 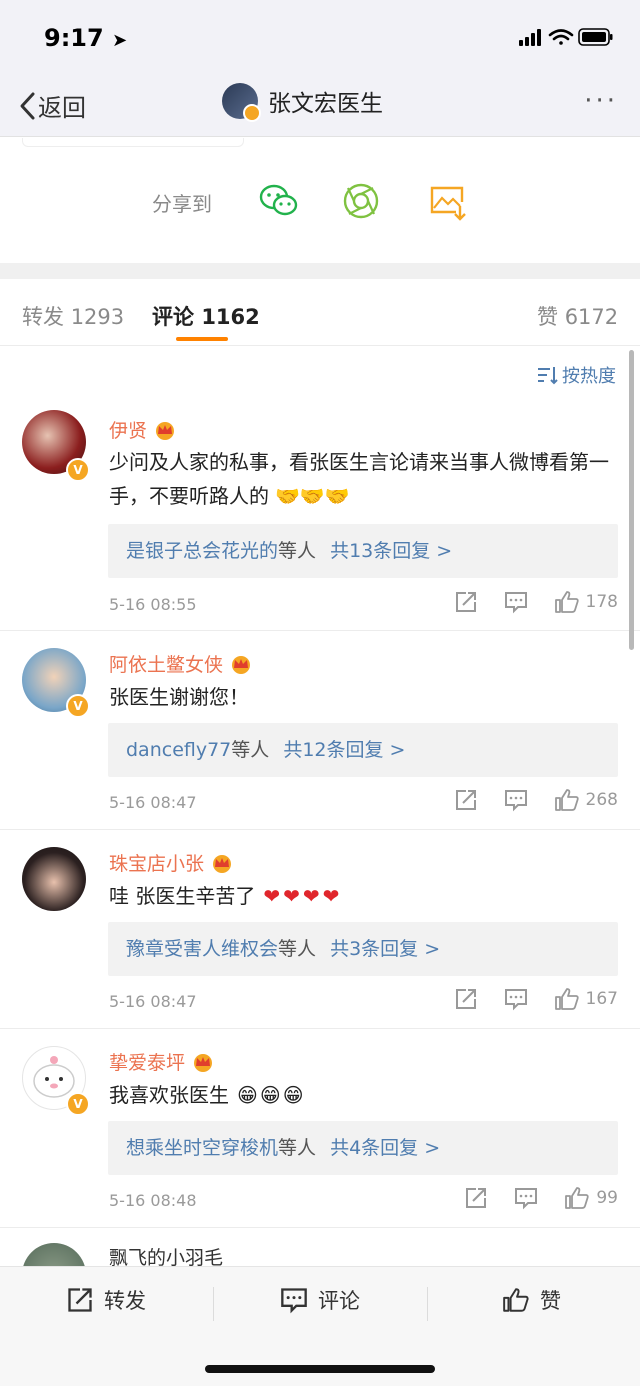 I want to click on page-title: 张文宏医生, so click(x=325, y=104).